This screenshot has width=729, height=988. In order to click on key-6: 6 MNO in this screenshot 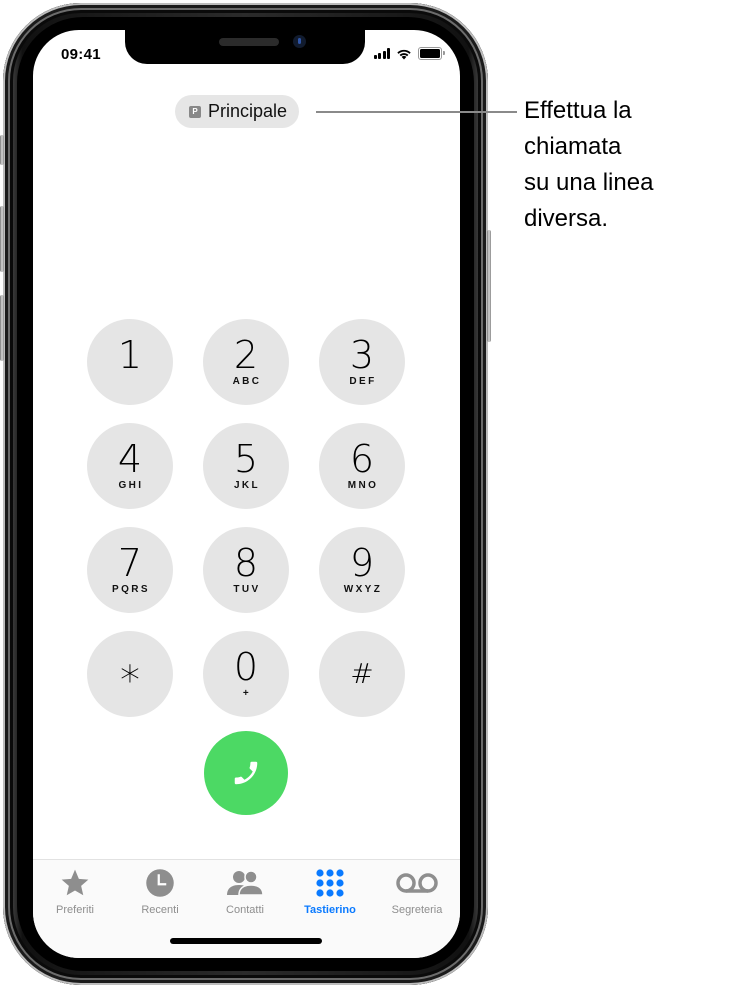, I will do `click(362, 466)`.